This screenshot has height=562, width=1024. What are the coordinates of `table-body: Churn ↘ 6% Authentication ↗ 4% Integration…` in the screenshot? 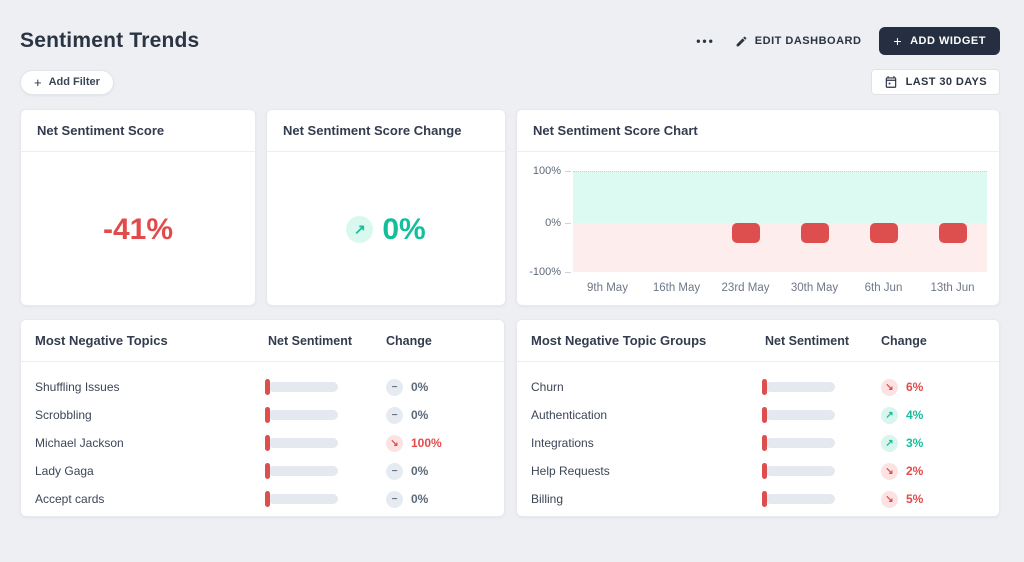 It's located at (758, 437).